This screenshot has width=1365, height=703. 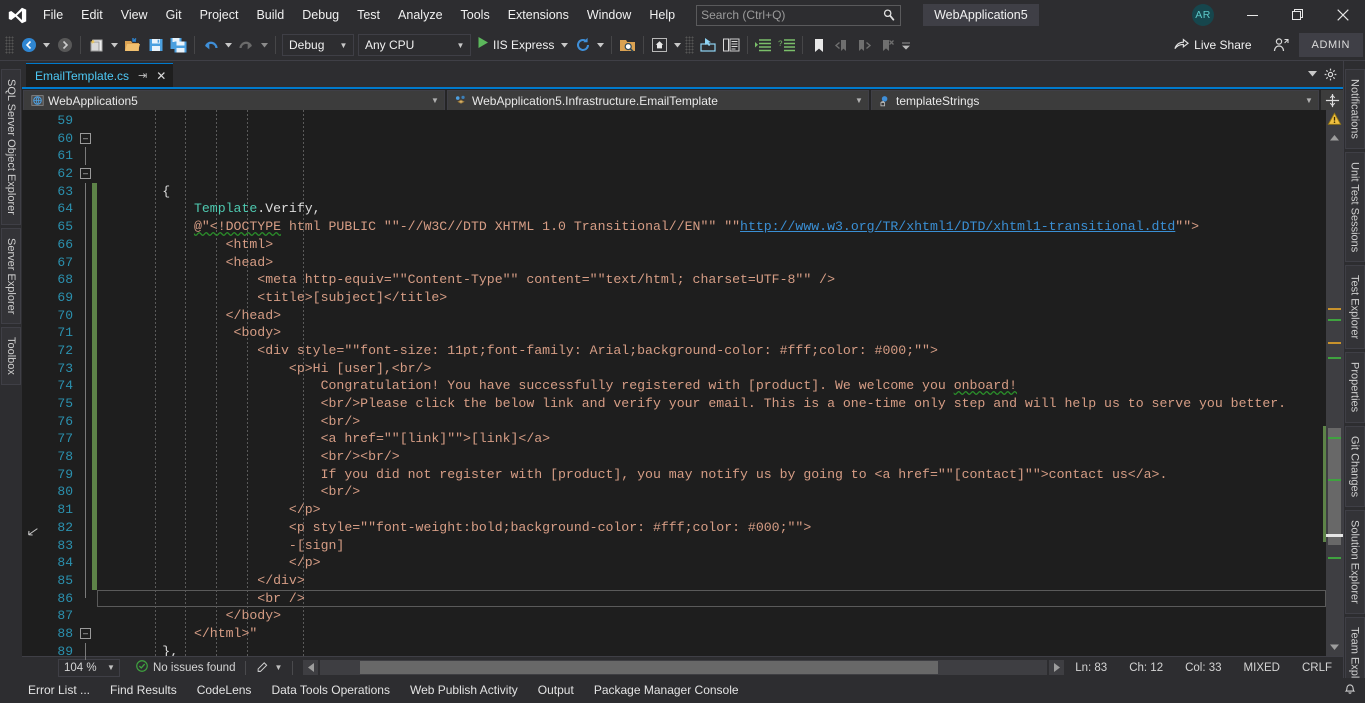 I want to click on menu-file: File, so click(x=53, y=15).